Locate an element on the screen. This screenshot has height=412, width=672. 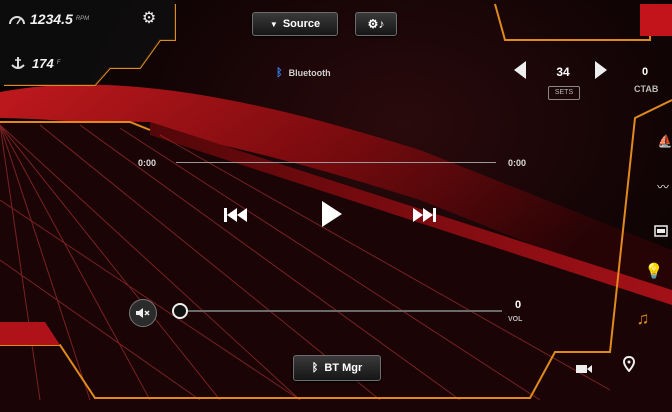
depth-readout: 174 F is located at coordinates (35, 63).